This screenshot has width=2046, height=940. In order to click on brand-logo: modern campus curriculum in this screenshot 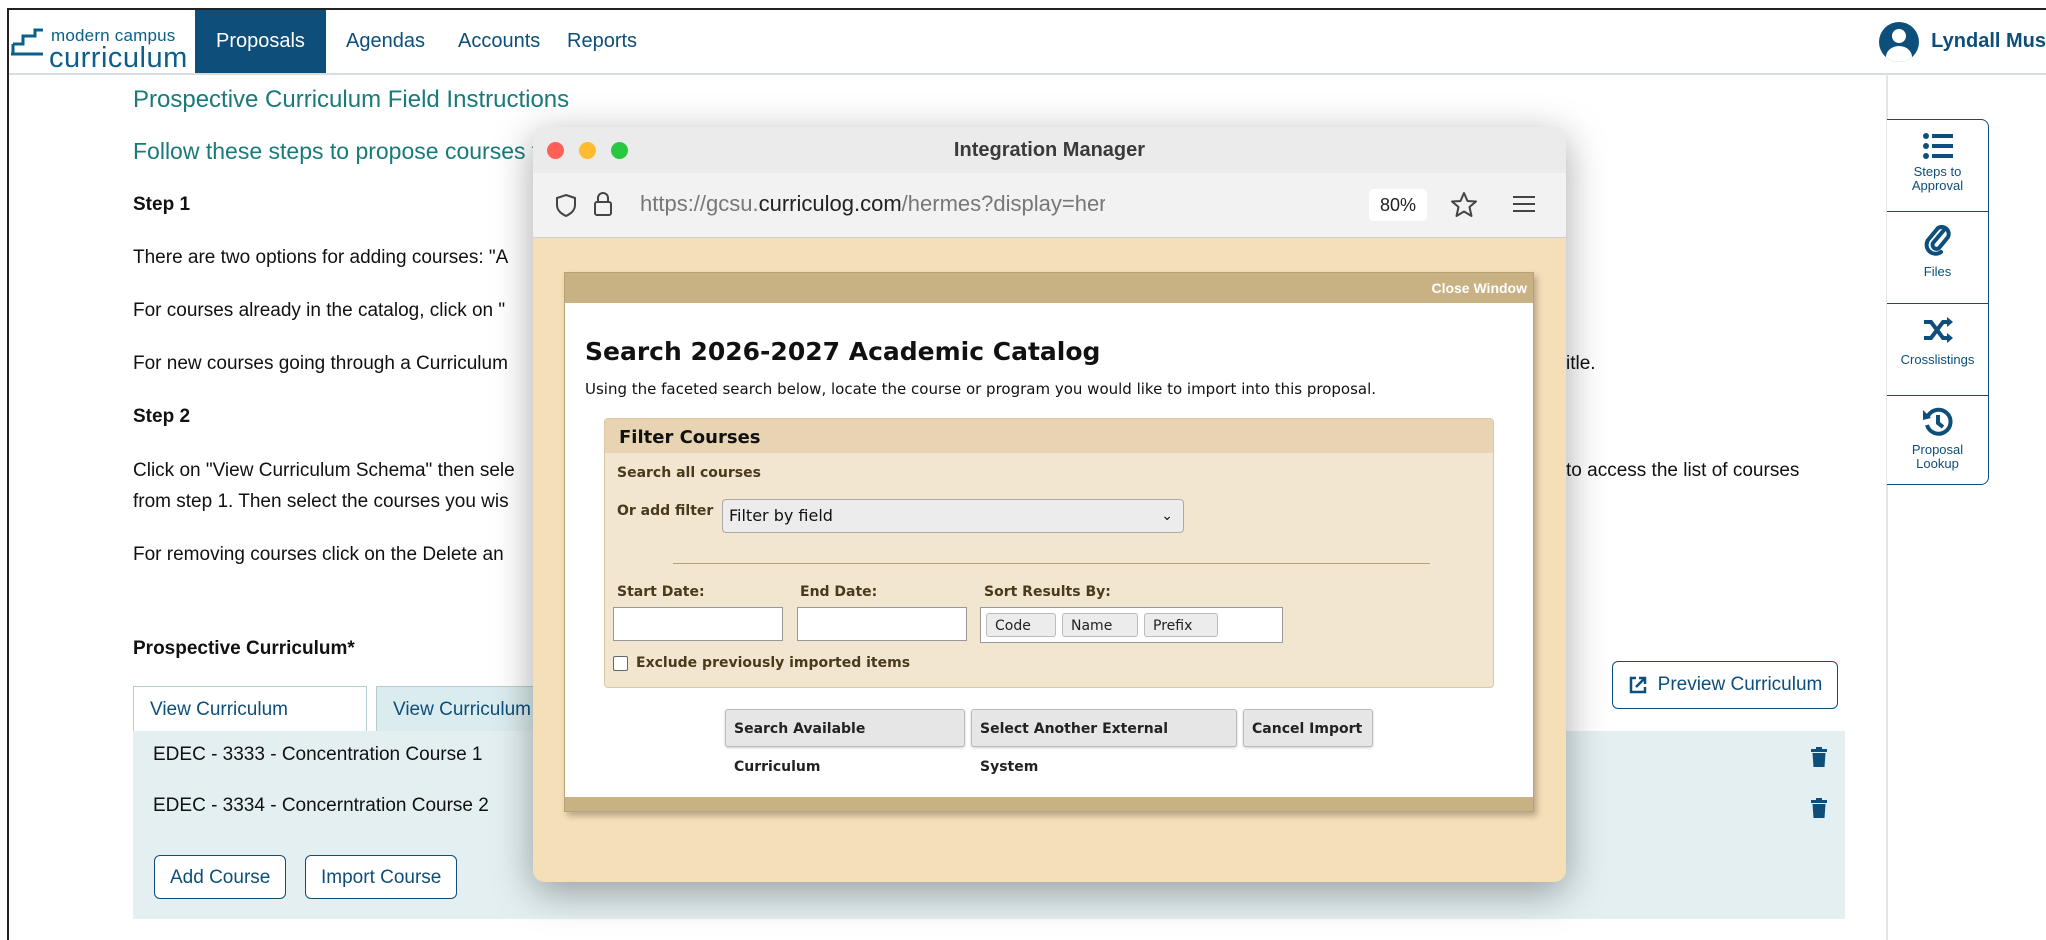, I will do `click(101, 48)`.